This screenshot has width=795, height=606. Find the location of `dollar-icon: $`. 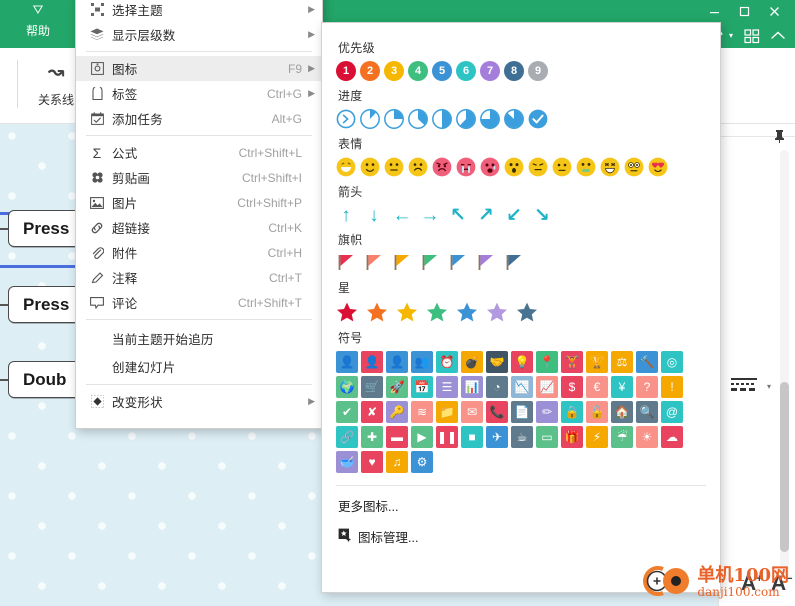

dollar-icon: $ is located at coordinates (572, 387).